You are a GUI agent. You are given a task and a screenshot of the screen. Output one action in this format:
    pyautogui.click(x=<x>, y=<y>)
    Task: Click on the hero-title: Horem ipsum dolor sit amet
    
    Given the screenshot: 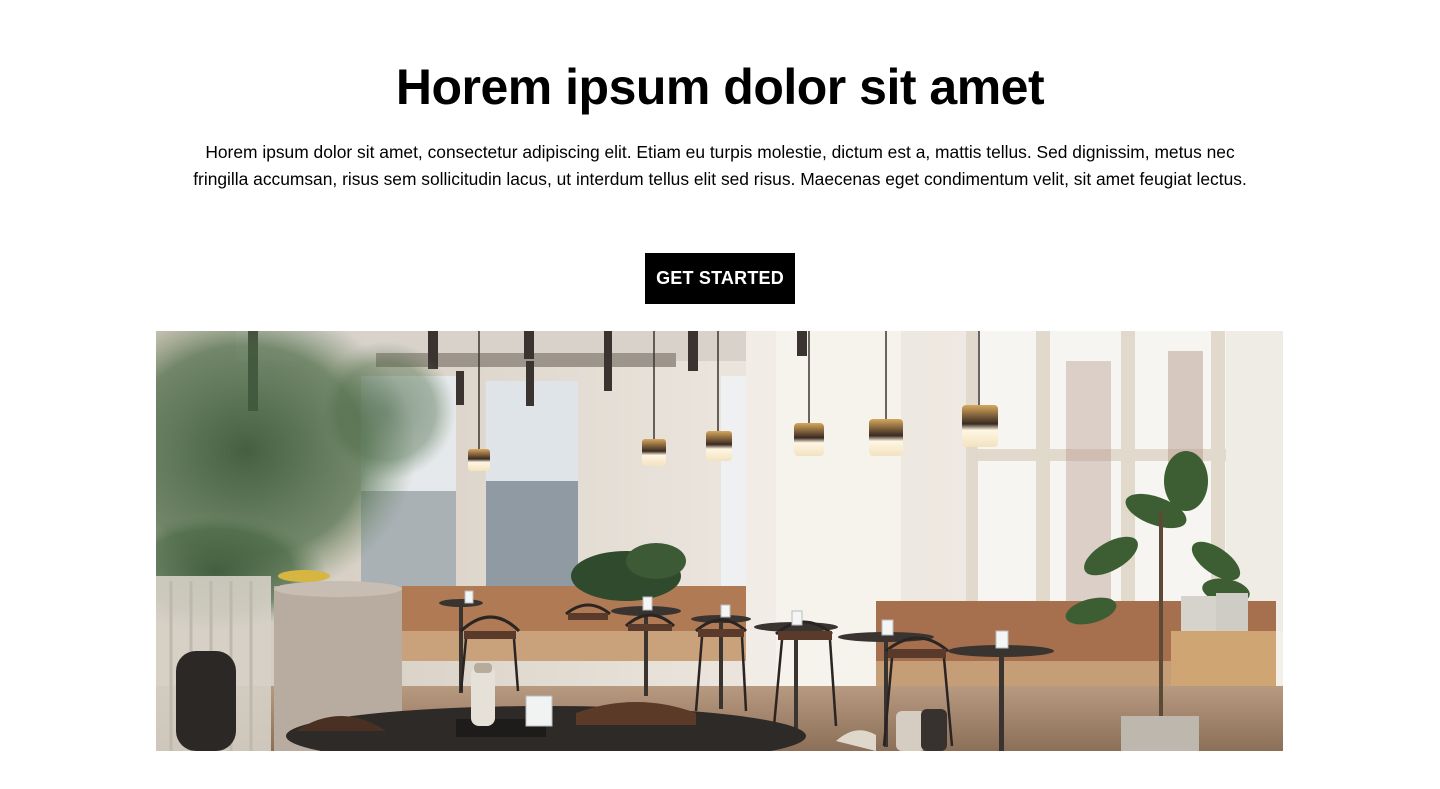 What is the action you would take?
    pyautogui.click(x=720, y=87)
    